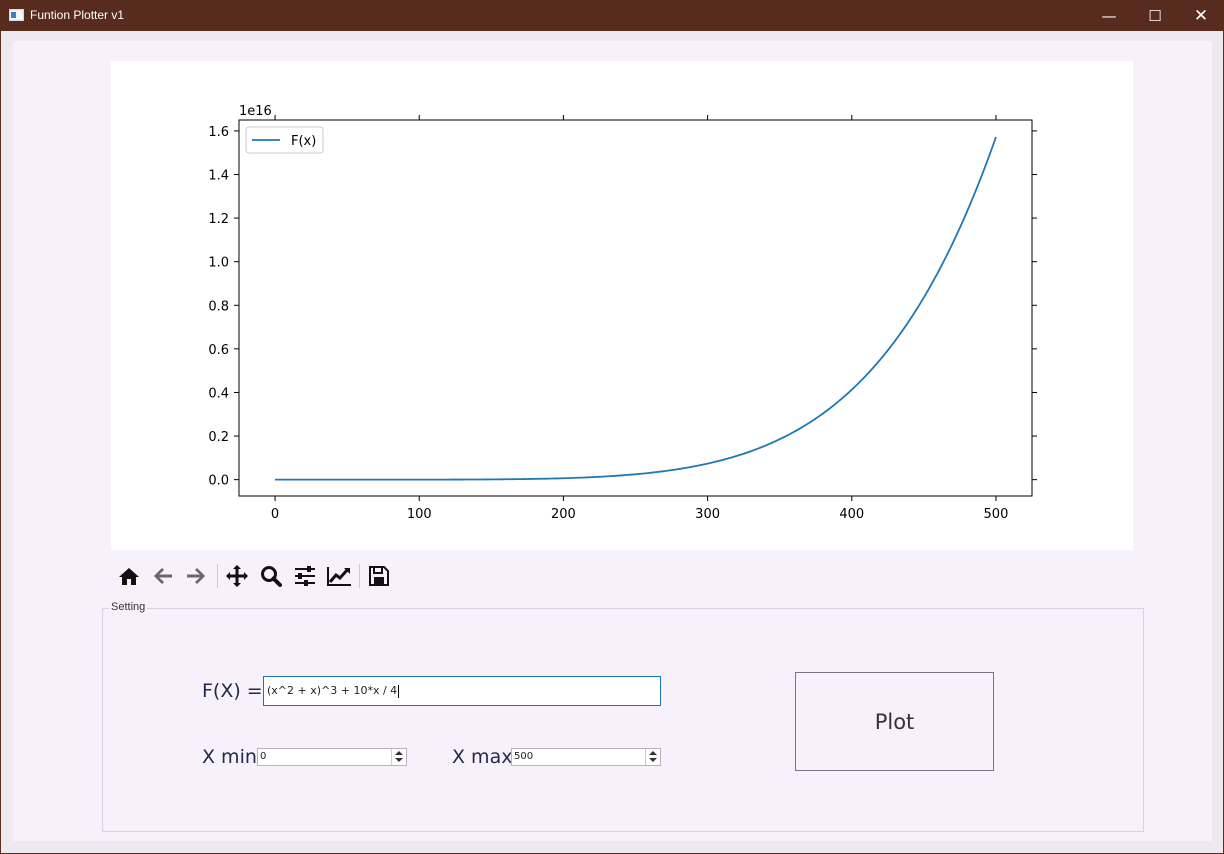  I want to click on xmax-label: X max, so click(482, 757).